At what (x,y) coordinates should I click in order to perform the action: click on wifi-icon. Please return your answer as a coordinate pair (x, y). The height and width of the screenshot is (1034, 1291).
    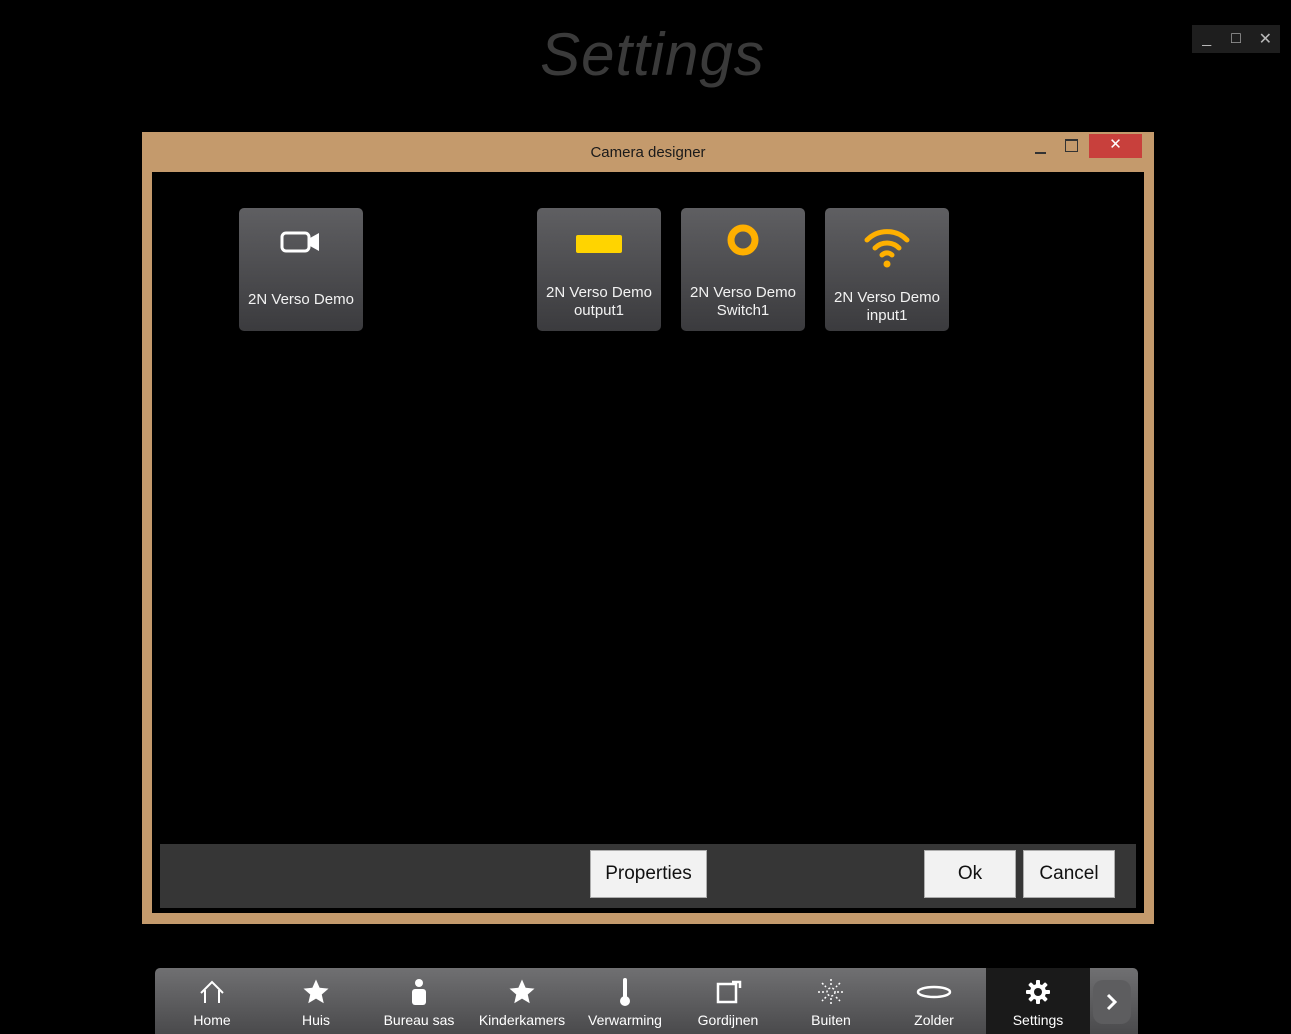
    Looking at the image, I should click on (887, 247).